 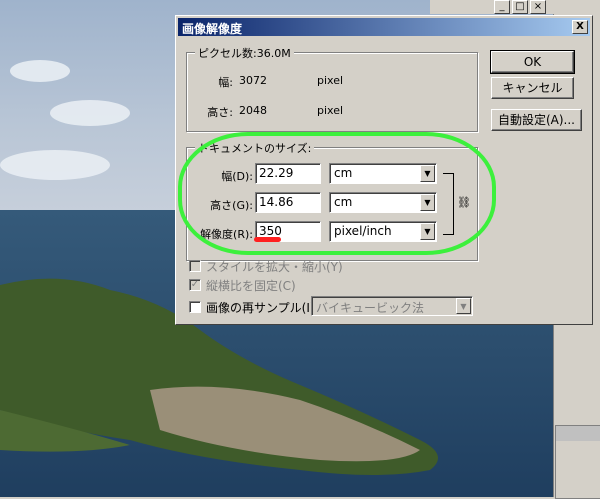 I want to click on dialog-title: 画像解像度, so click(x=212, y=29).